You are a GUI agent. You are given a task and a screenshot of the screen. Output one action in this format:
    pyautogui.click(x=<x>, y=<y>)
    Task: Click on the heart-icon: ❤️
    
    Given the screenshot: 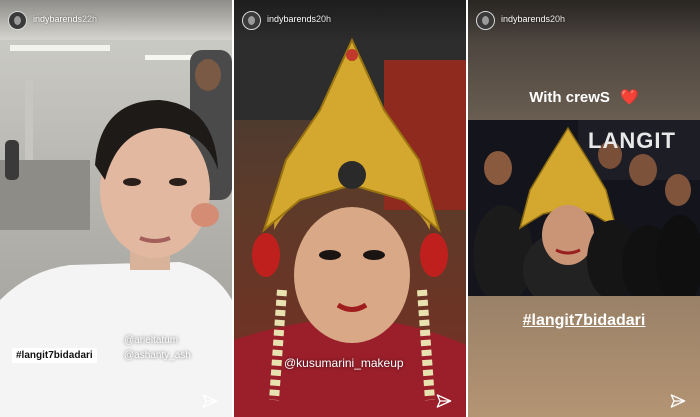 What is the action you would take?
    pyautogui.click(x=629, y=97)
    